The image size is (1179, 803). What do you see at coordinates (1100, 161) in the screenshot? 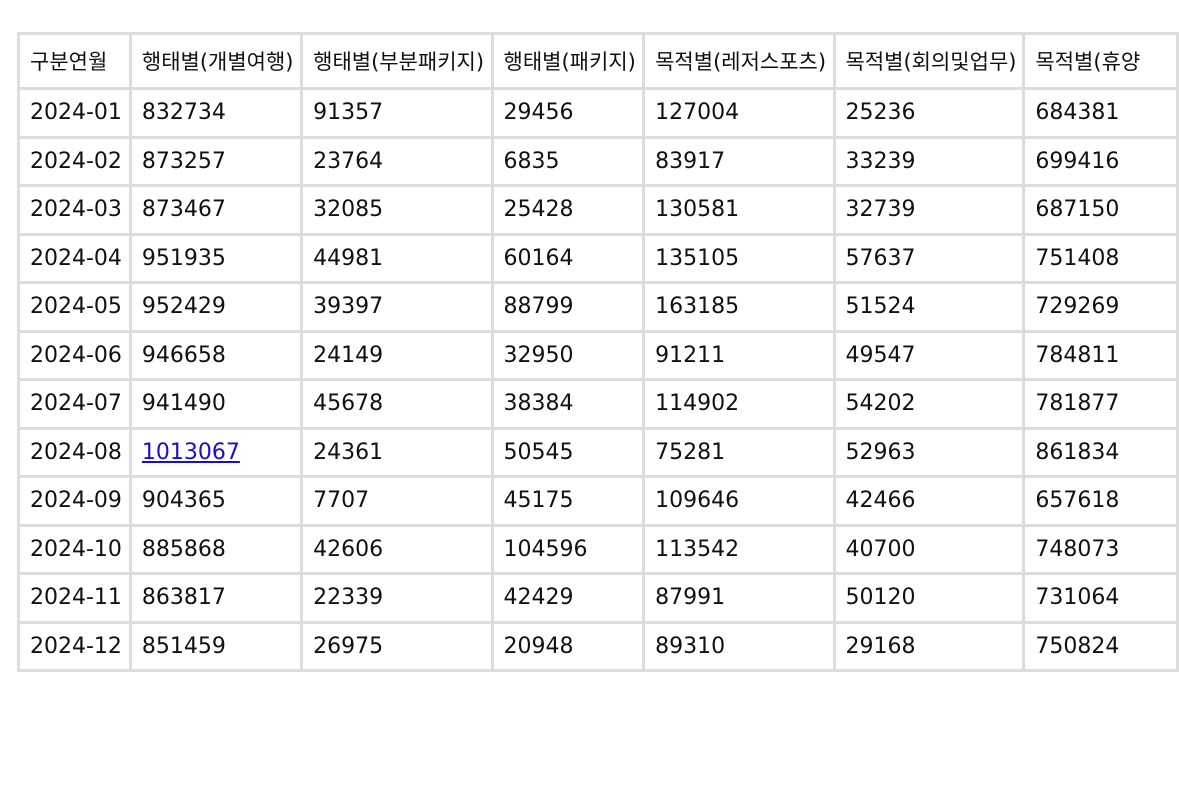
I see `table-cell: 699416` at bounding box center [1100, 161].